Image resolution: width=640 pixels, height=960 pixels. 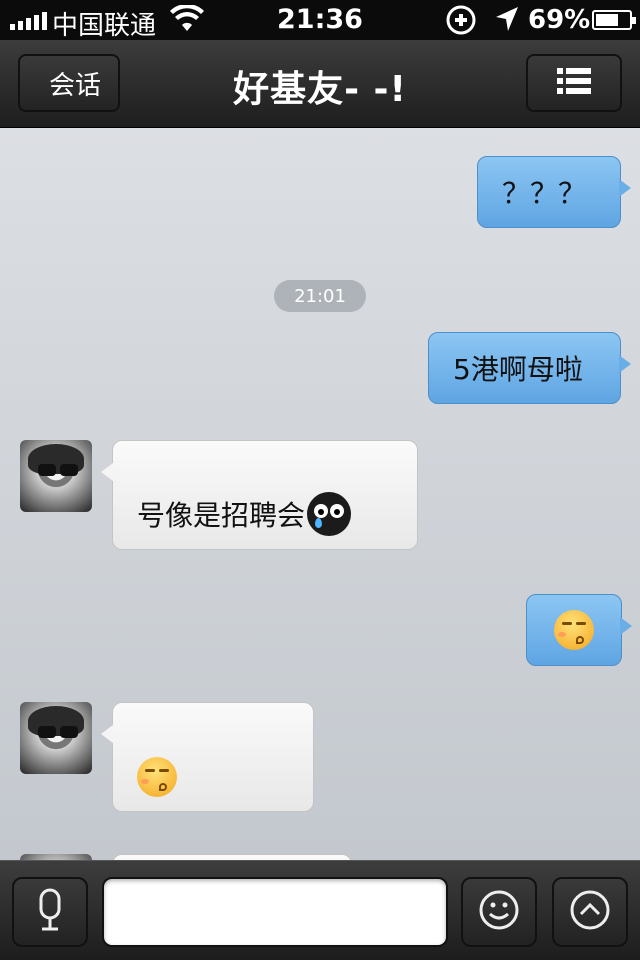 I want to click on more-options-button, so click(x=590, y=912).